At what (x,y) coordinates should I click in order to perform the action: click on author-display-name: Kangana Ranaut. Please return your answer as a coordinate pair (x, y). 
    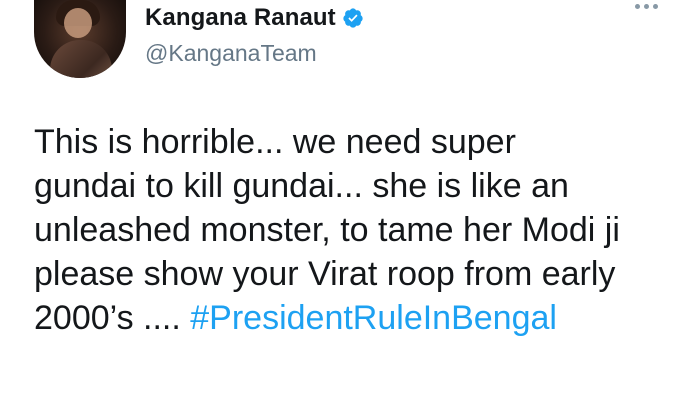
    Looking at the image, I should click on (240, 18).